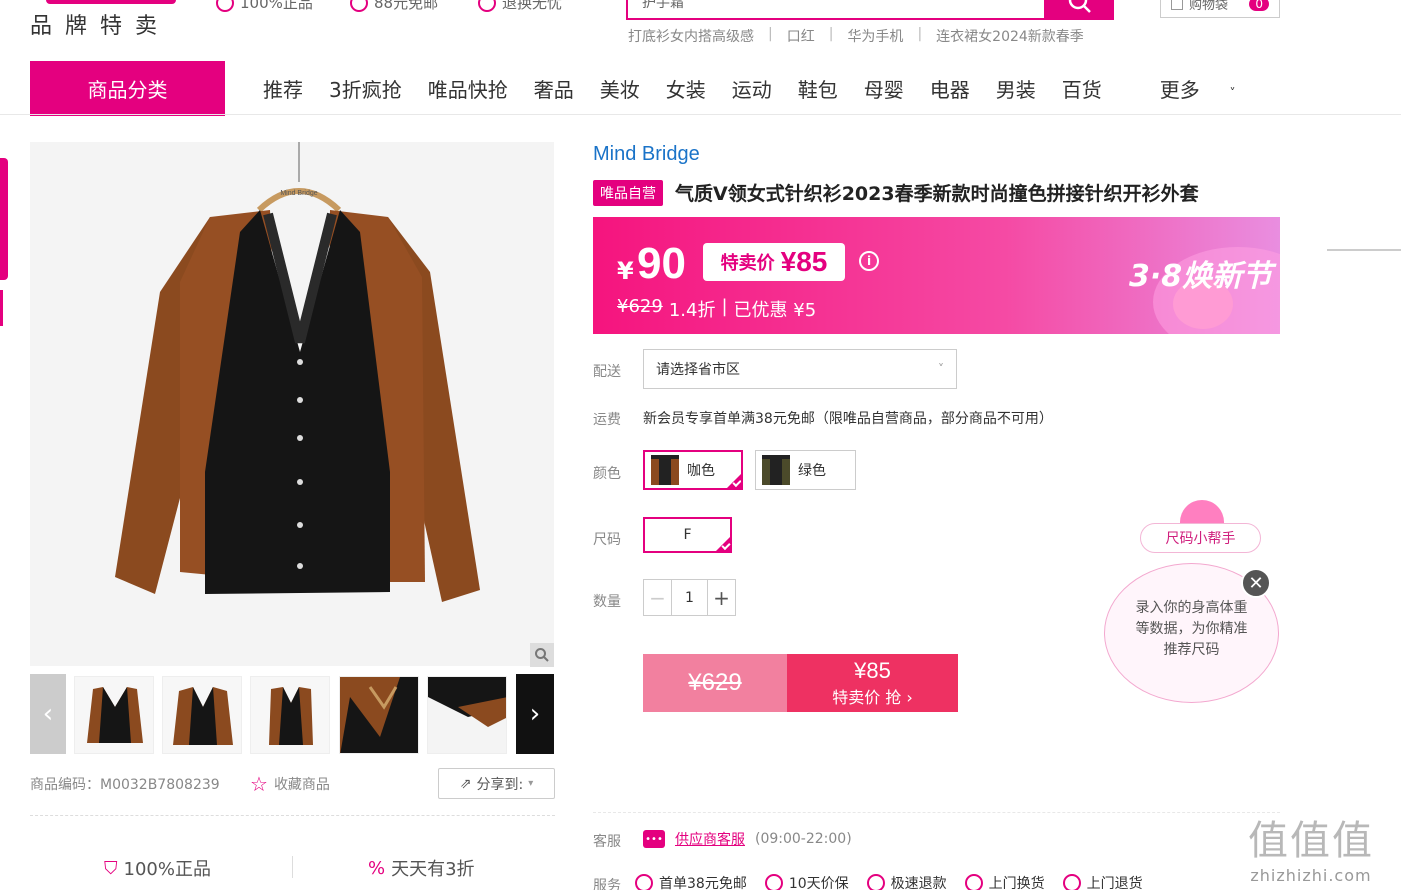 The image size is (1401, 890). I want to click on chat-icon: •••, so click(654, 839).